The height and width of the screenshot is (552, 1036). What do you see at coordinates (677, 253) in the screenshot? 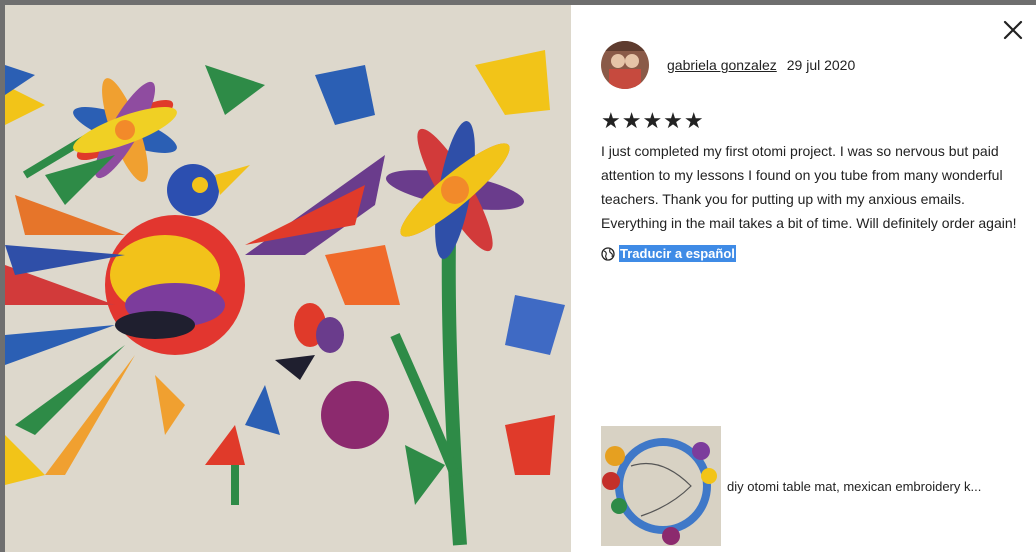
I see `translate-label: Traducir a español` at bounding box center [677, 253].